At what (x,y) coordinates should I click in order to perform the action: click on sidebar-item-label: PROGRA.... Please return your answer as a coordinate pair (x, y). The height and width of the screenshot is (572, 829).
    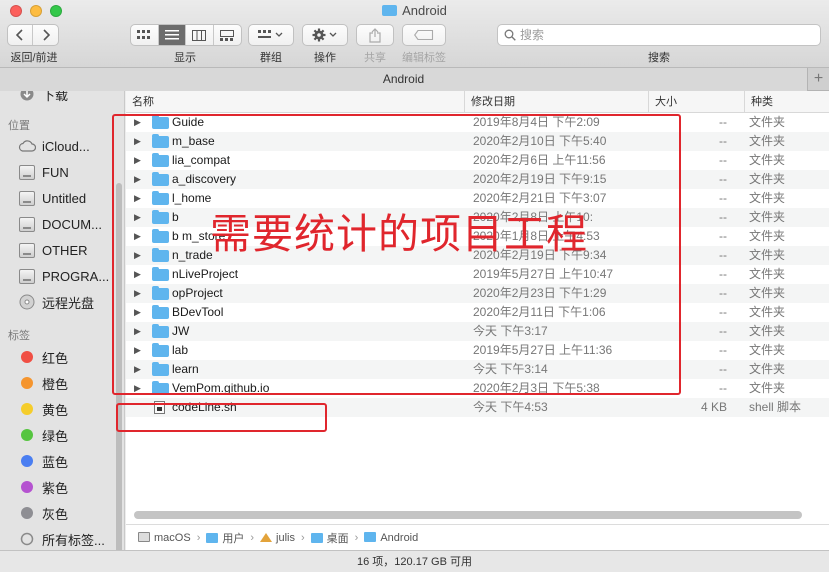
    Looking at the image, I should click on (76, 276).